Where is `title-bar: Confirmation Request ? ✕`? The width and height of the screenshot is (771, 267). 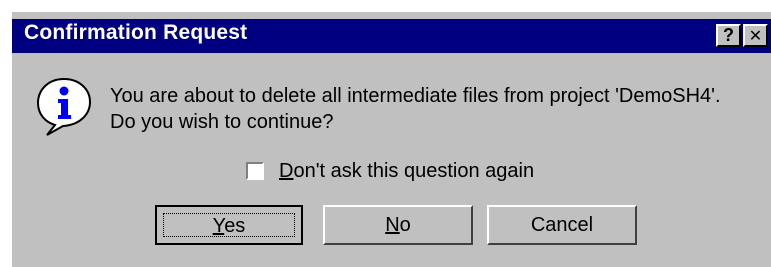
title-bar: Confirmation Request ? ✕ is located at coordinates (391, 36).